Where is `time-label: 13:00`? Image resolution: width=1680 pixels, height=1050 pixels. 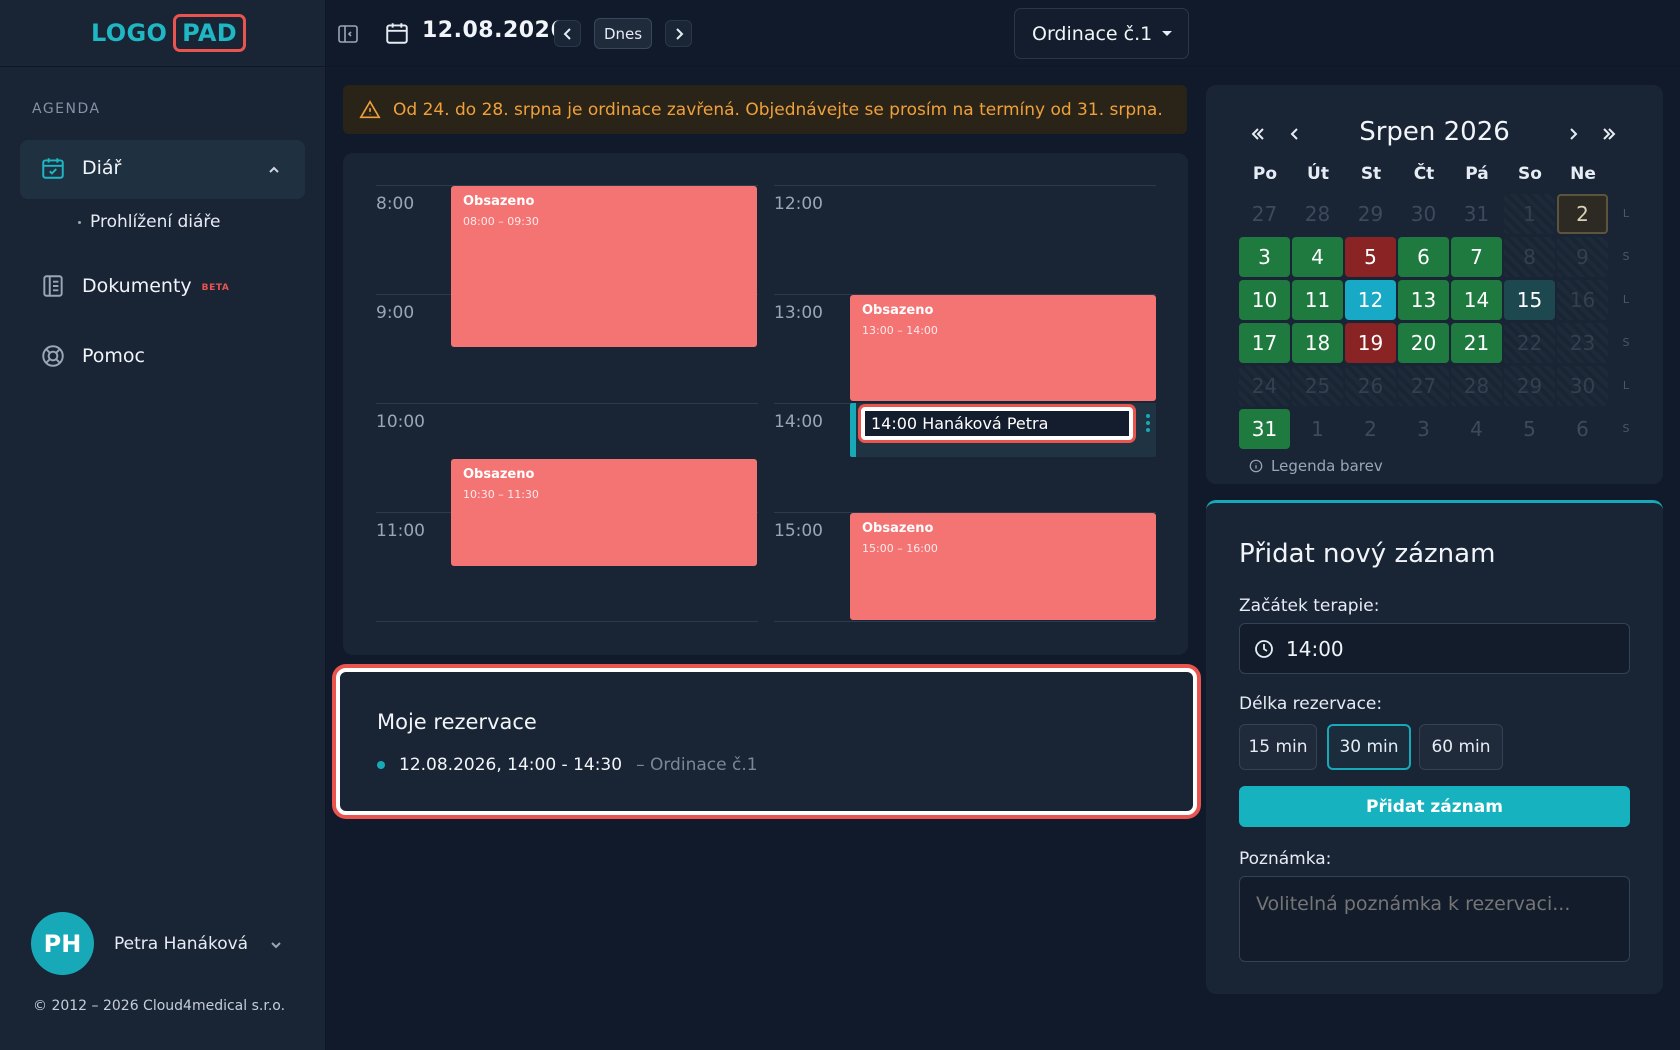 time-label: 13:00 is located at coordinates (798, 313).